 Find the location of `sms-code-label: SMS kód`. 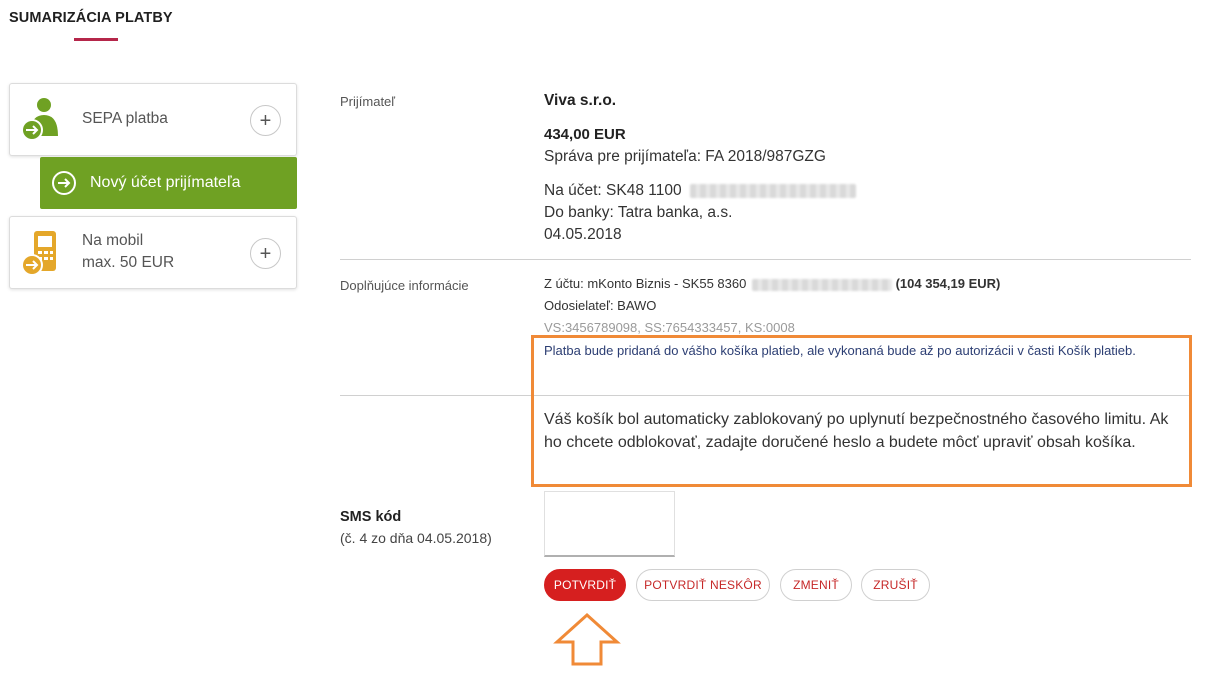

sms-code-label: SMS kód is located at coordinates (371, 517).